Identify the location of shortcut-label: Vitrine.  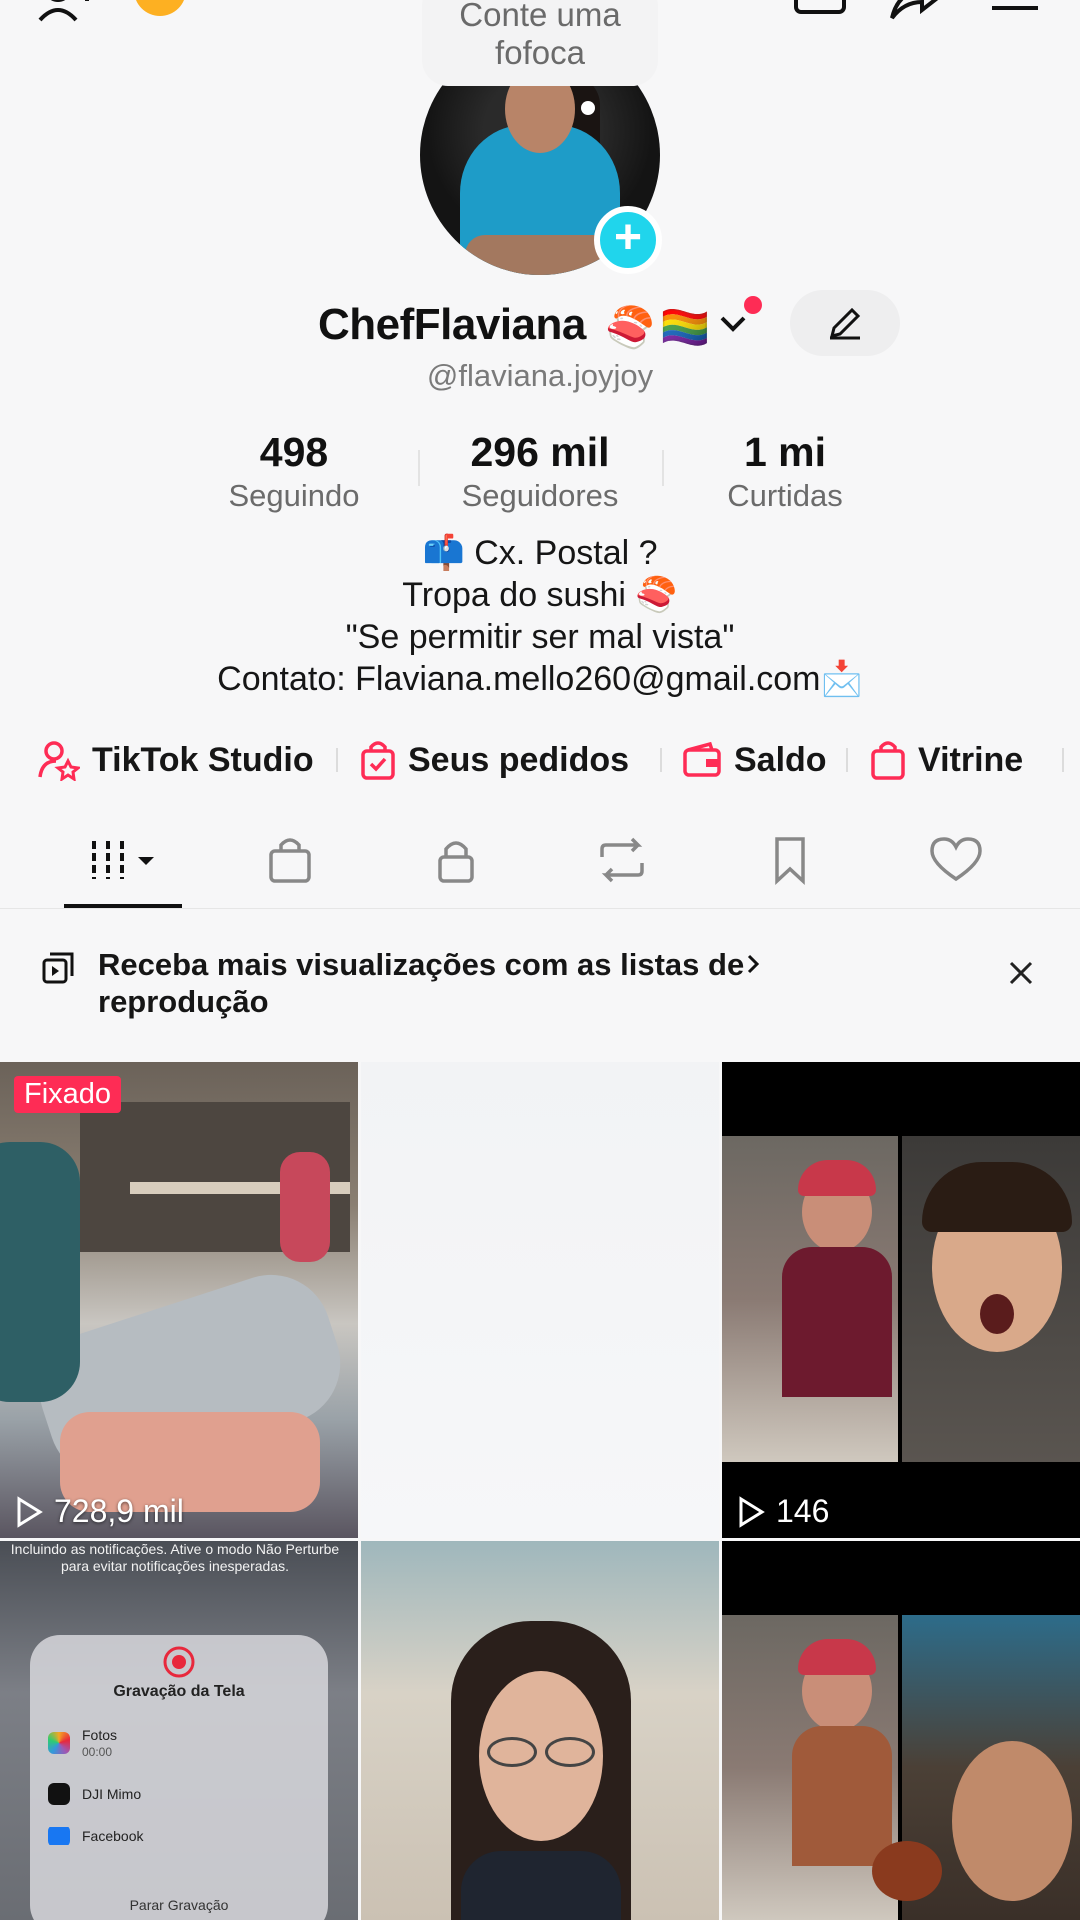
(971, 759).